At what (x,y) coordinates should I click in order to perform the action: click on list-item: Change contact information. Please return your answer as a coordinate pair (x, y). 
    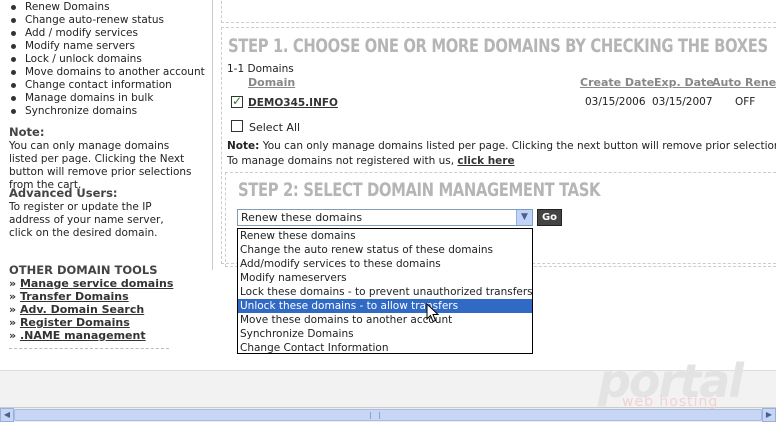
    Looking at the image, I should click on (107, 85).